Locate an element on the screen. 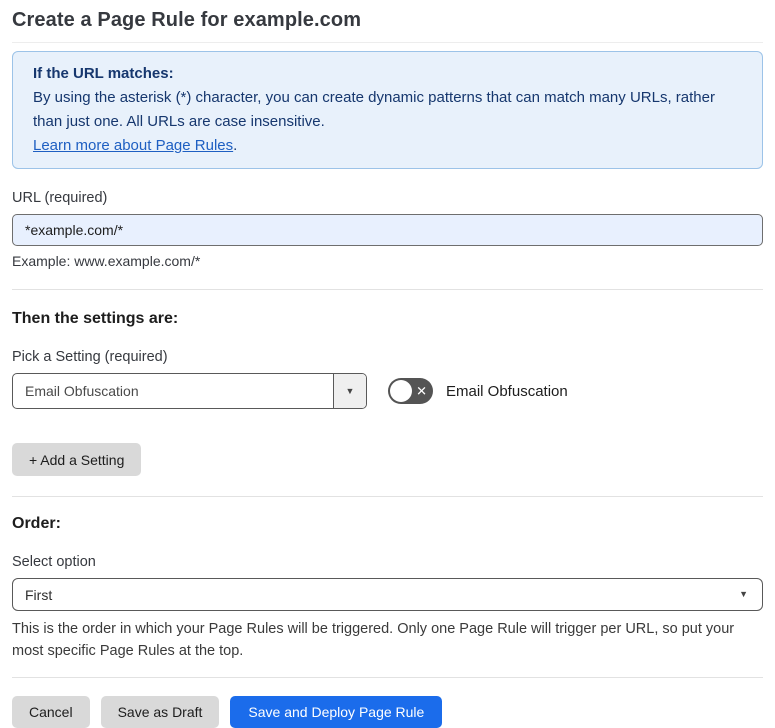 This screenshot has height=728, width=775. setting-select-arrow-button: ▼ is located at coordinates (349, 391).